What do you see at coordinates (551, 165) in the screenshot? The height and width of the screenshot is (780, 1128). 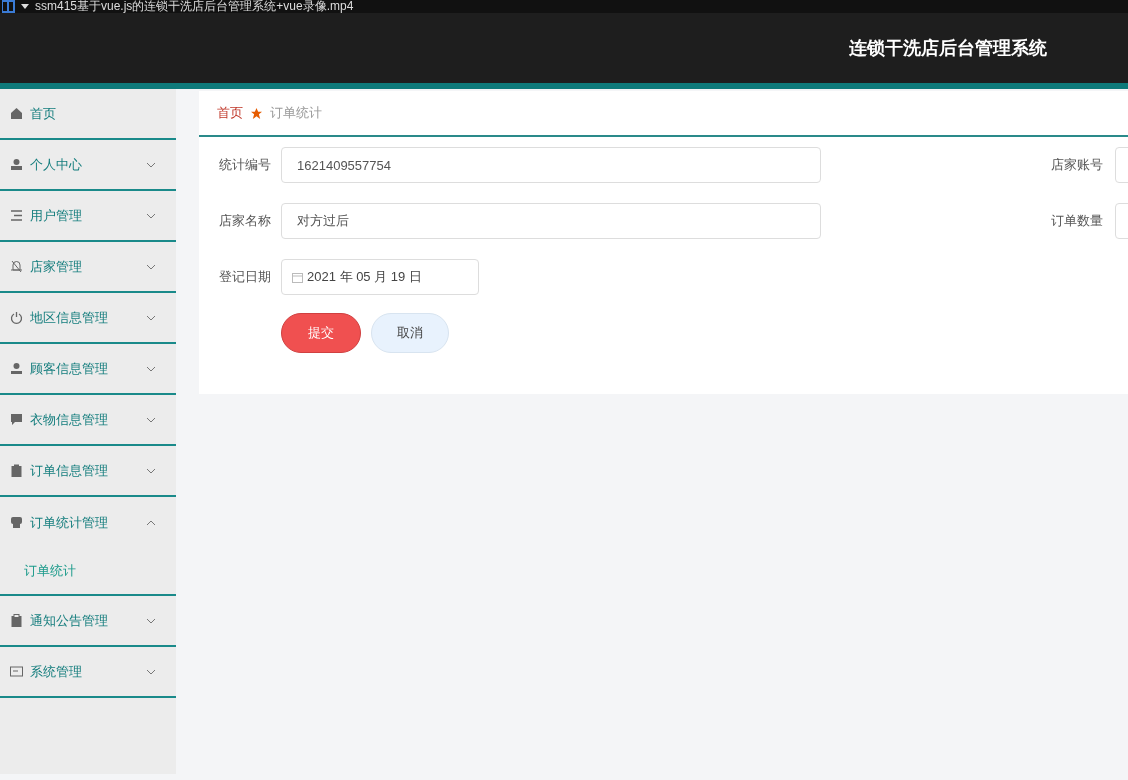 I see `text-field: 1621409557754` at bounding box center [551, 165].